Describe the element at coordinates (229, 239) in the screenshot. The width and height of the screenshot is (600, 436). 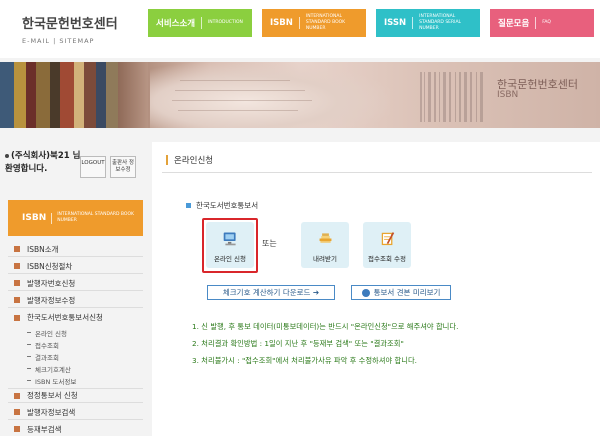
I see `computer-icon` at that location.